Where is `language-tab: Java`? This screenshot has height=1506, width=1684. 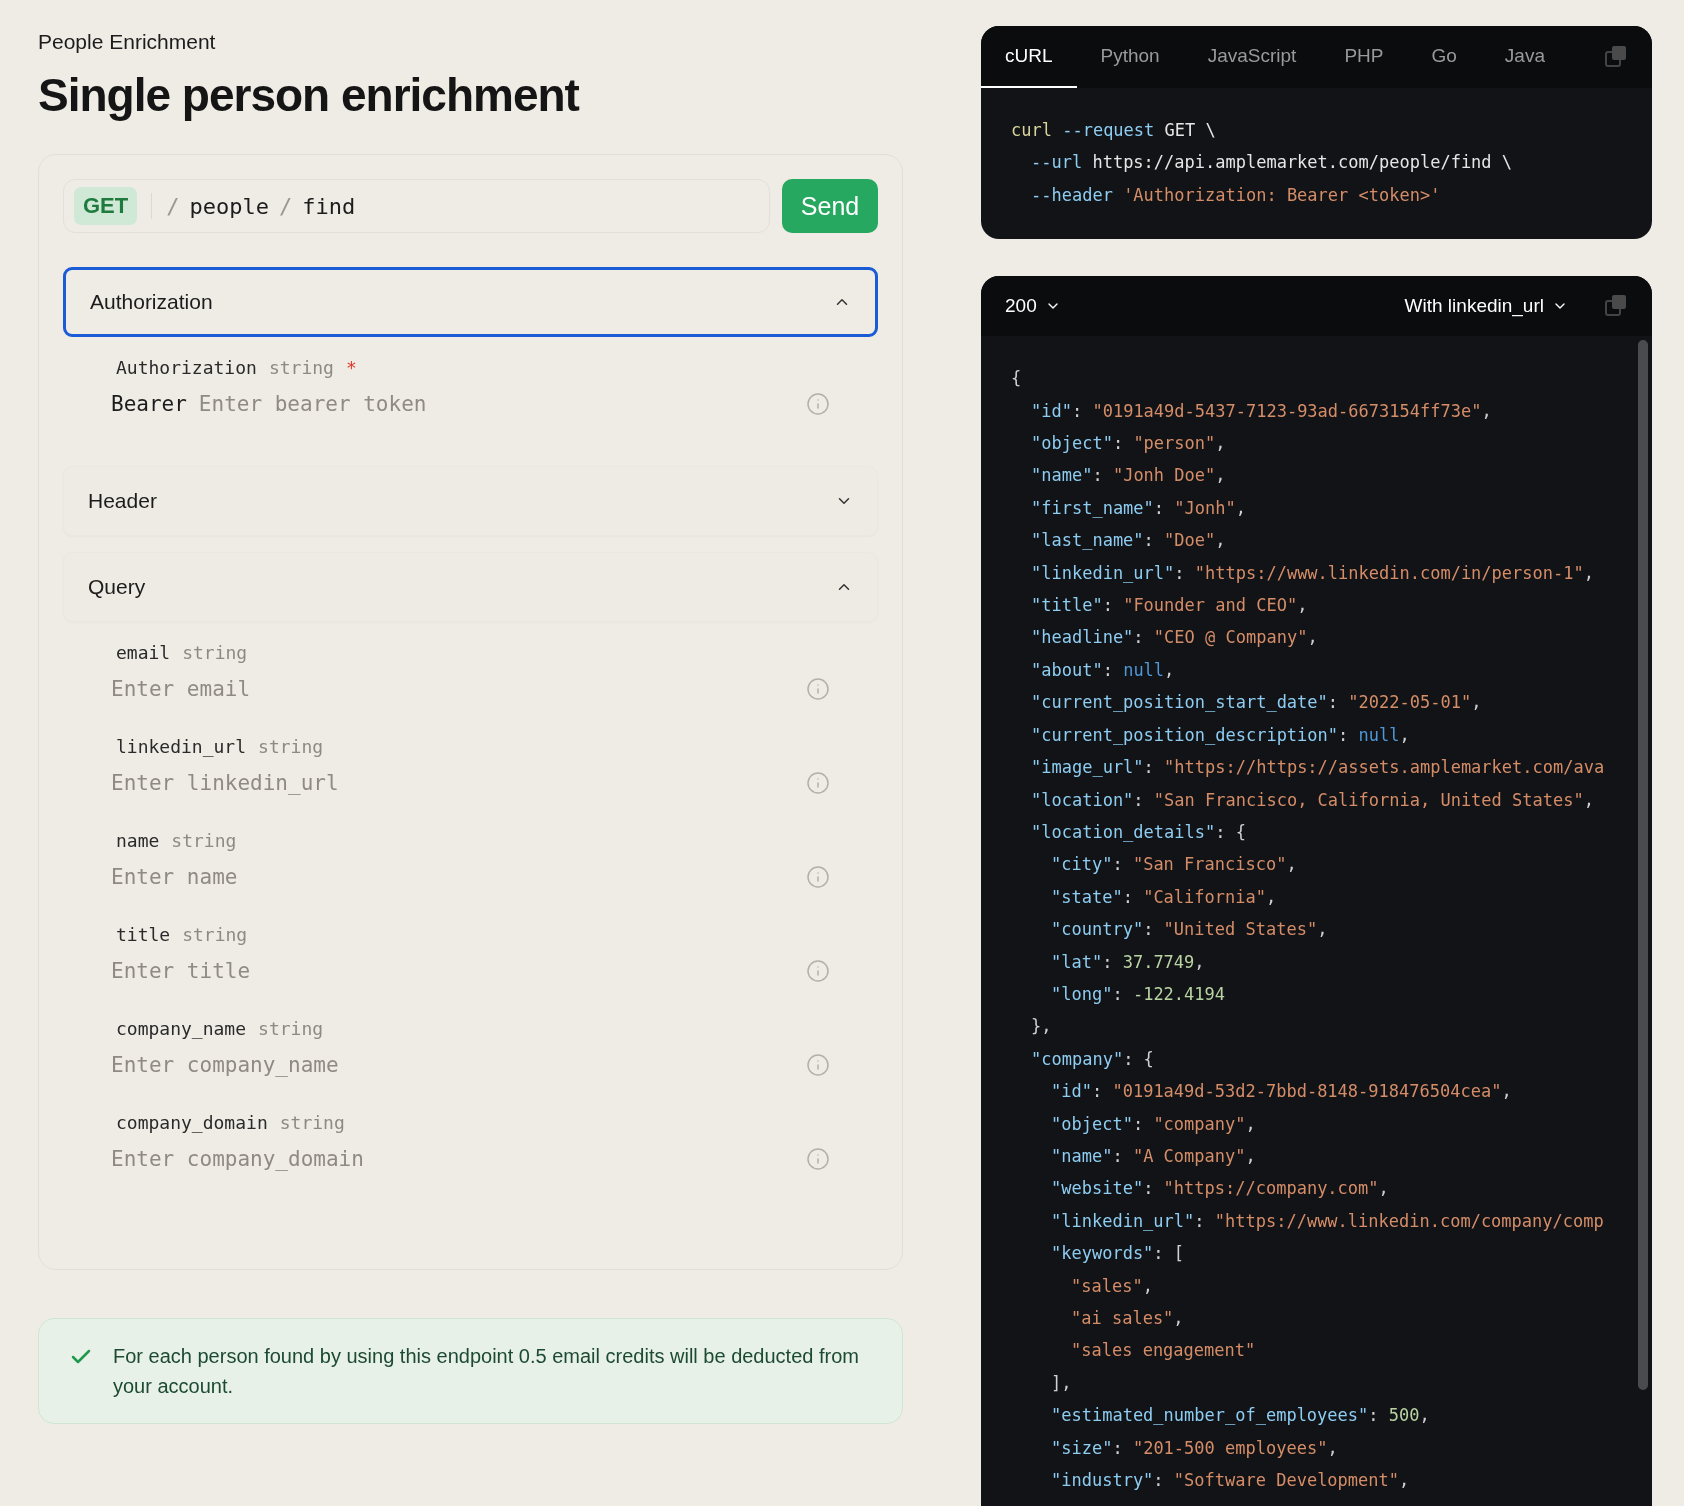 language-tab: Java is located at coordinates (1524, 57).